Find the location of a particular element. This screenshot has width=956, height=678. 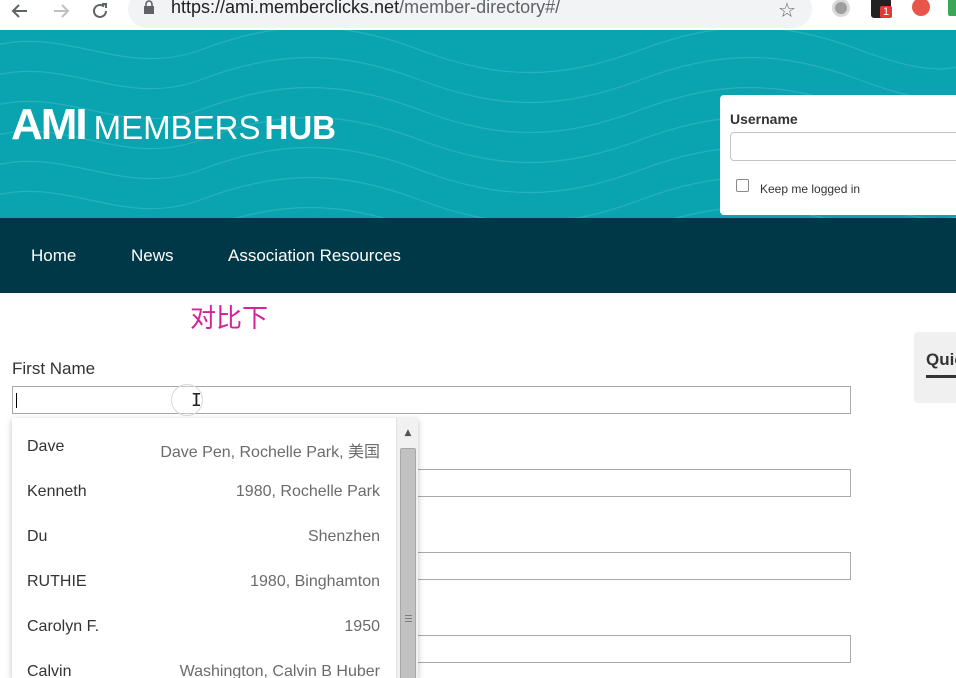

text-caret is located at coordinates (16, 400).